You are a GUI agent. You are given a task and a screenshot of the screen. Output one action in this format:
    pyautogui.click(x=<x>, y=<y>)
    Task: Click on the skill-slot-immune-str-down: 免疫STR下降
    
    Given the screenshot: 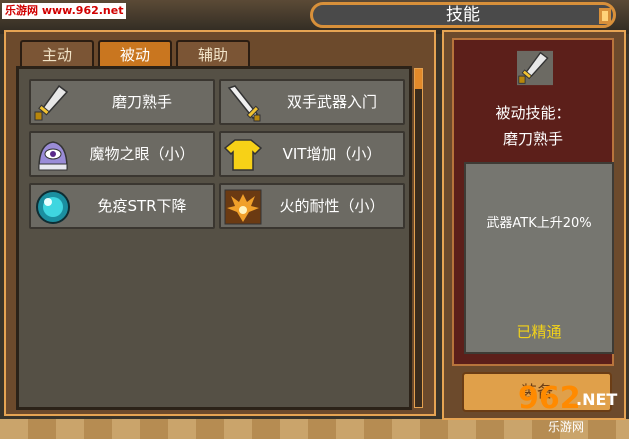 What is the action you would take?
    pyautogui.click(x=122, y=206)
    